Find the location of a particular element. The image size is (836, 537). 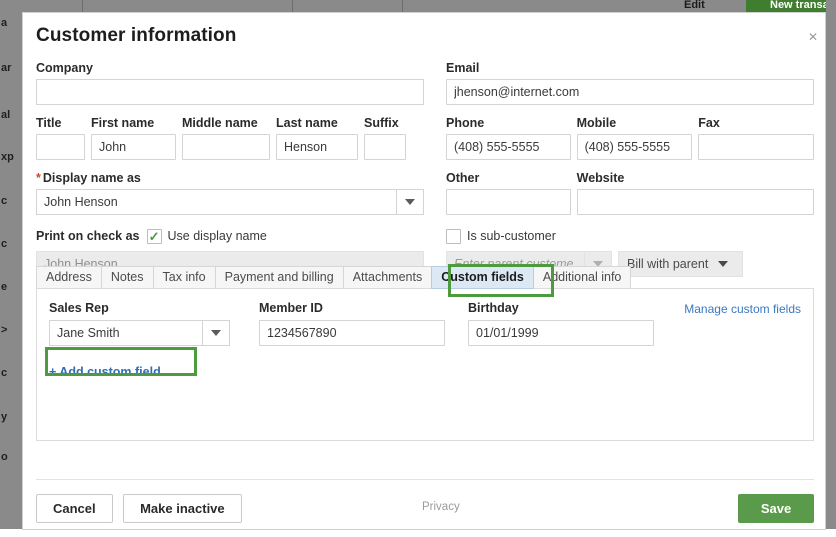

custom-field-sales-rep: Sales Rep Jane Smith is located at coordinates (154, 323).